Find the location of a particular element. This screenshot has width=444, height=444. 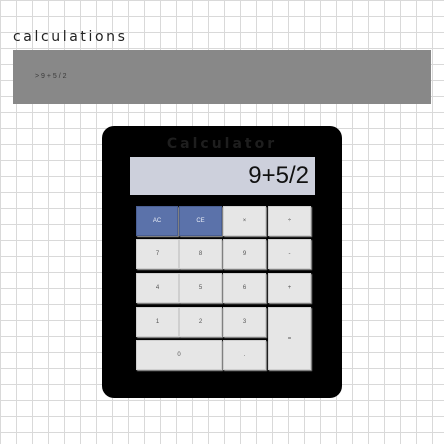

minus-button: - is located at coordinates (289, 254).